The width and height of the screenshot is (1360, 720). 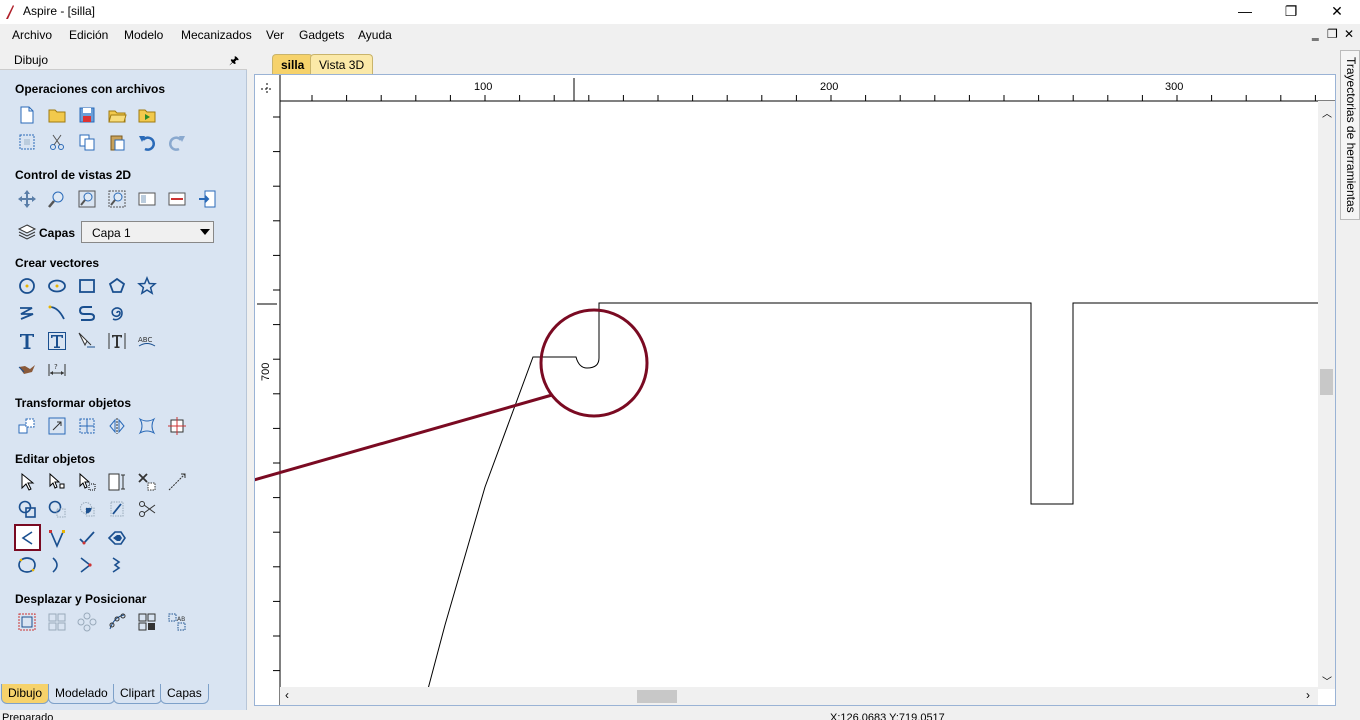 I want to click on trace-bitmap-icon, so click(x=27, y=369).